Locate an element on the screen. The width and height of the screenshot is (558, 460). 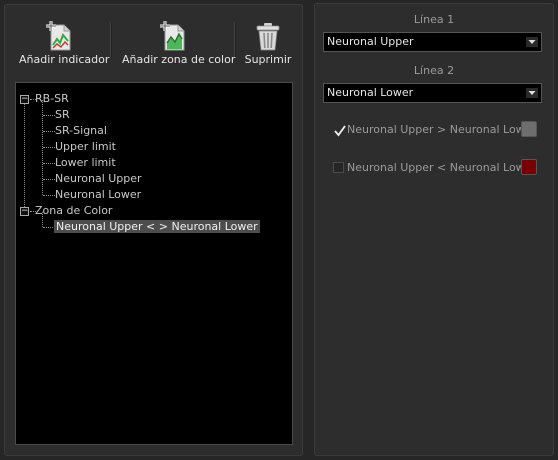
tree-item-label: Neuronal Upper < > Neuronal Lower is located at coordinates (157, 226).